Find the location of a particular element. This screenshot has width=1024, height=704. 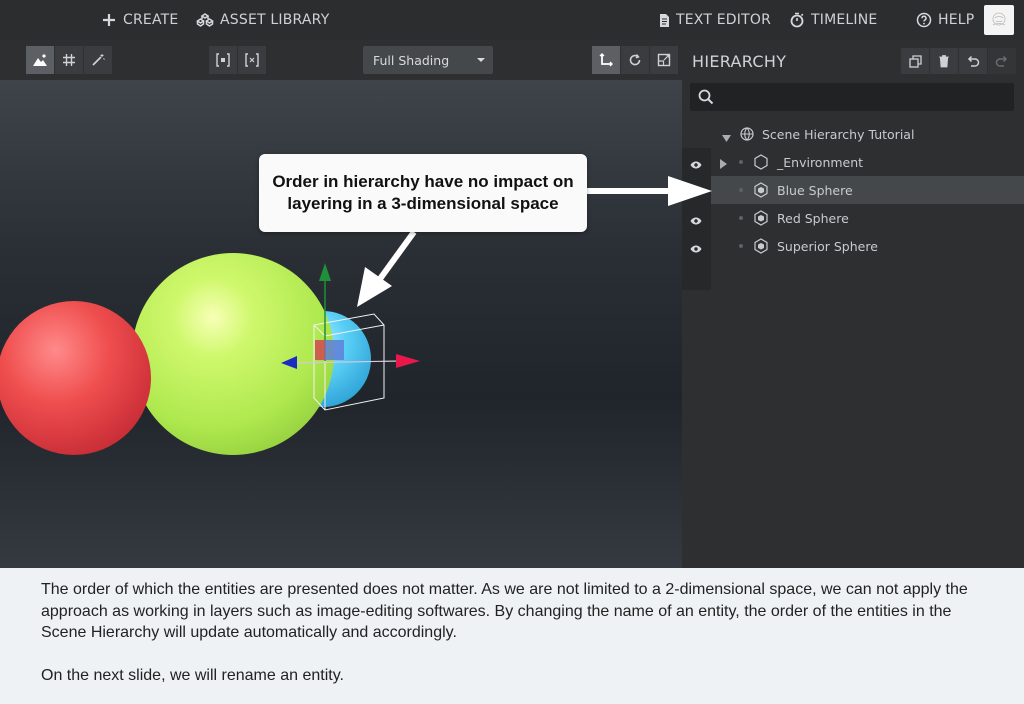

hierarchy-search is located at coordinates (852, 97).